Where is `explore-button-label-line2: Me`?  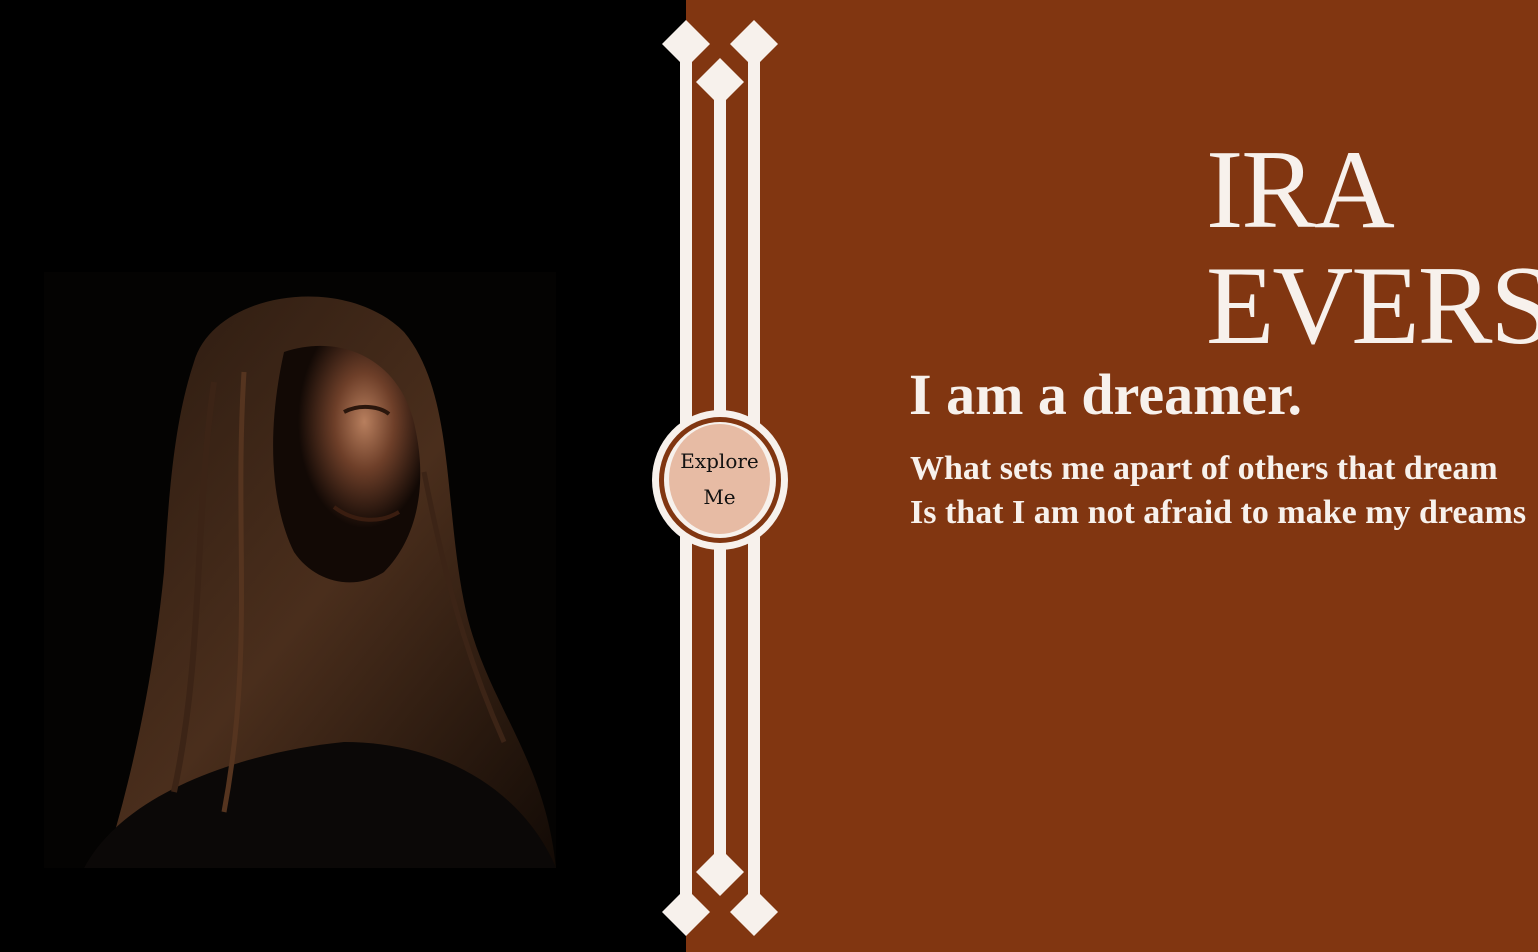
explore-button-label-line2: Me is located at coordinates (719, 497).